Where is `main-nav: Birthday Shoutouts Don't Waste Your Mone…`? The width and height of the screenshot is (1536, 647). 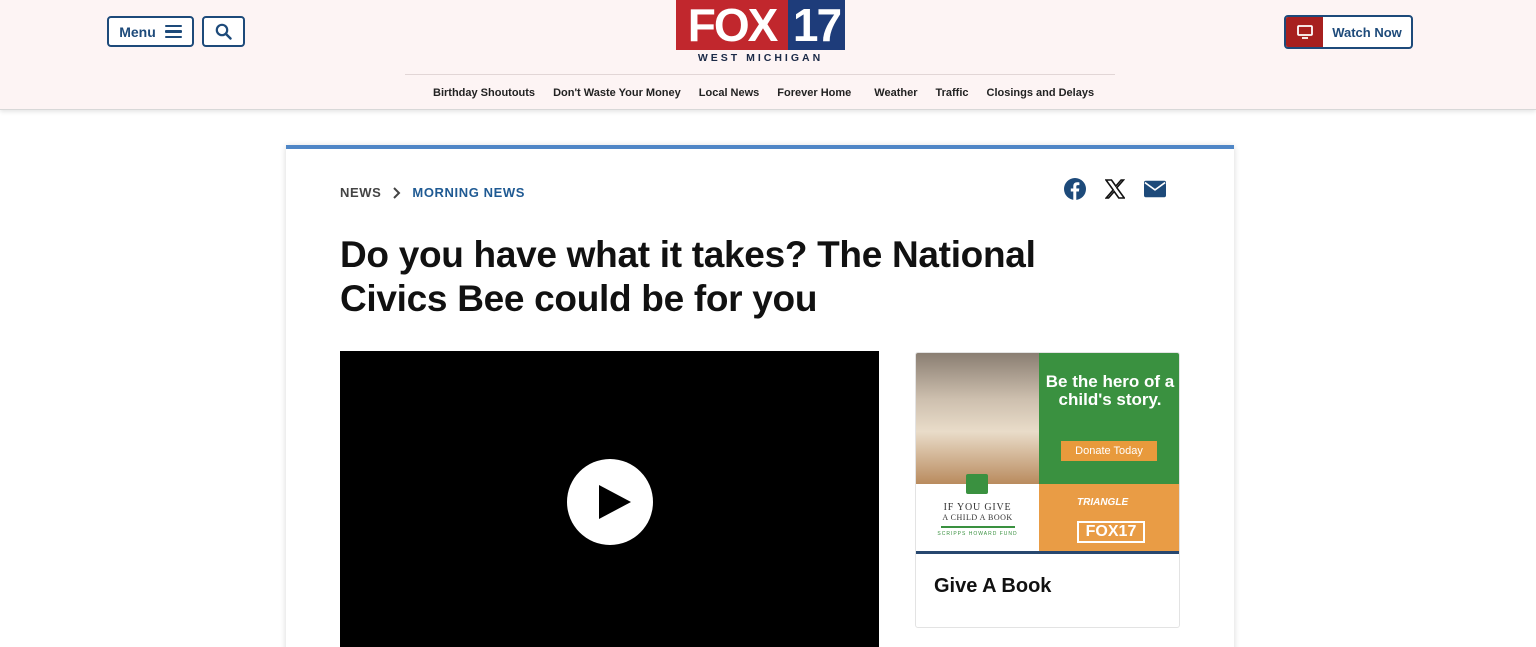 main-nav: Birthday Shoutouts Don't Waste Your Mone… is located at coordinates (763, 93).